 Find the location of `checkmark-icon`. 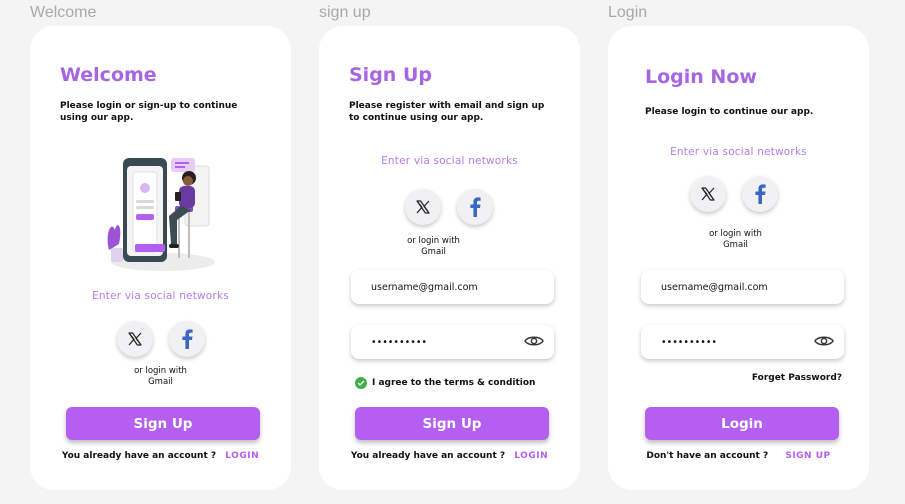

checkmark-icon is located at coordinates (361, 383).